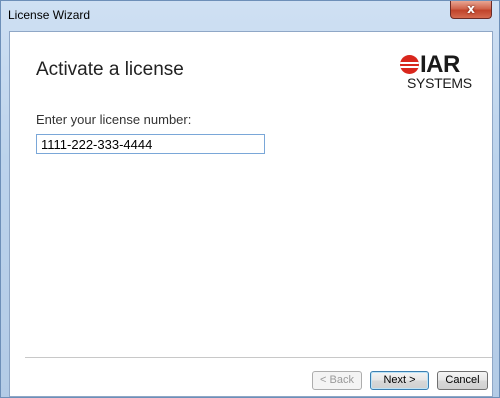 Image resolution: width=500 pixels, height=398 pixels. What do you see at coordinates (250, 15) in the screenshot?
I see `title-bar: License Wizard x` at bounding box center [250, 15].